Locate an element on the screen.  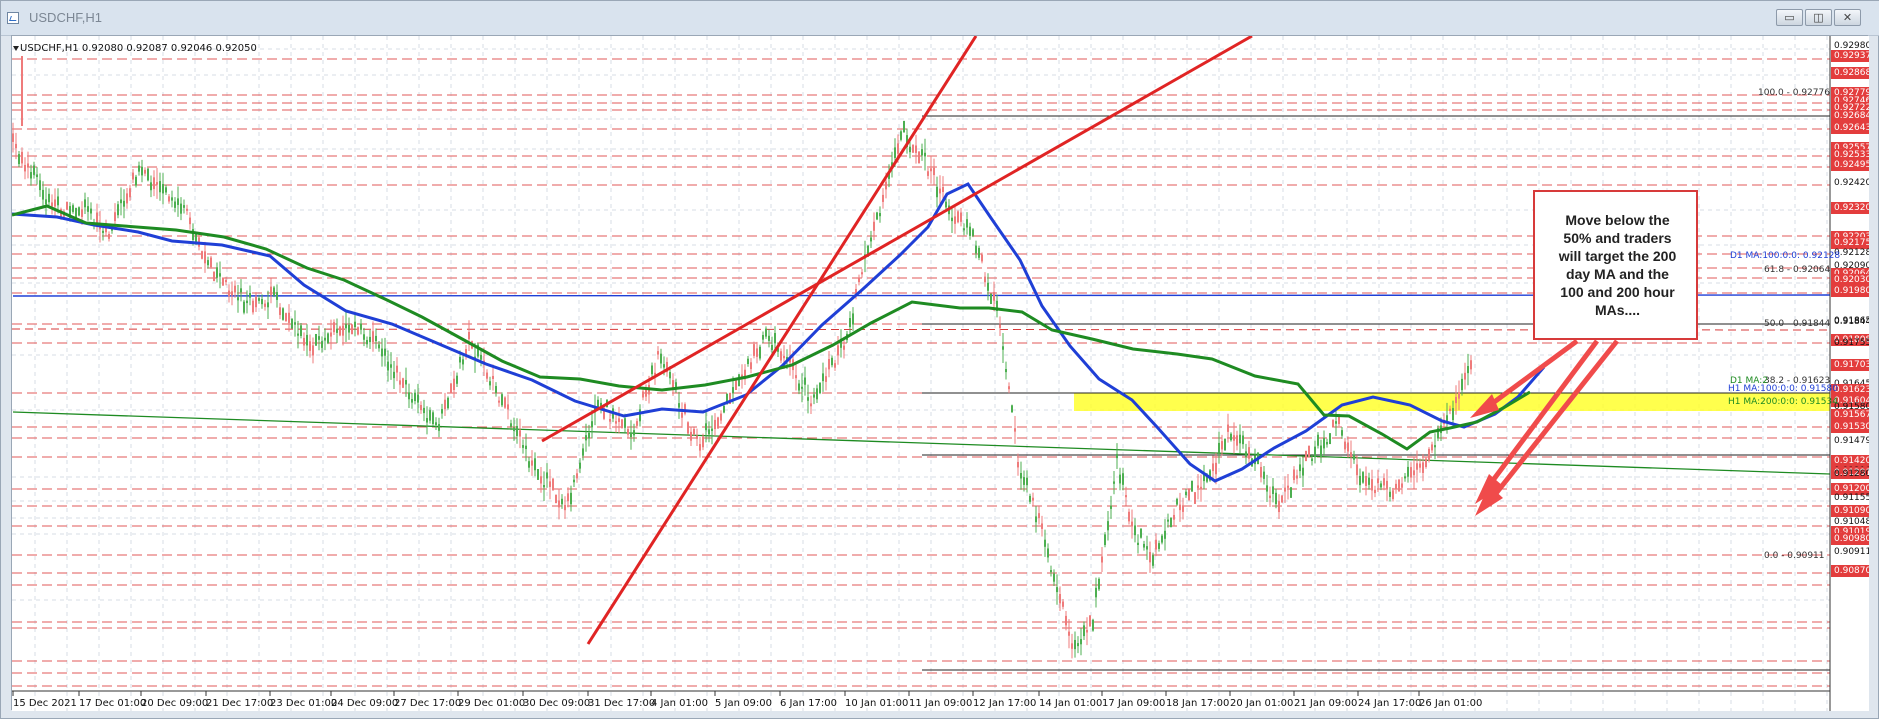
x-axis-label: 6 Jan 17:00 is located at coordinates (808, 703).